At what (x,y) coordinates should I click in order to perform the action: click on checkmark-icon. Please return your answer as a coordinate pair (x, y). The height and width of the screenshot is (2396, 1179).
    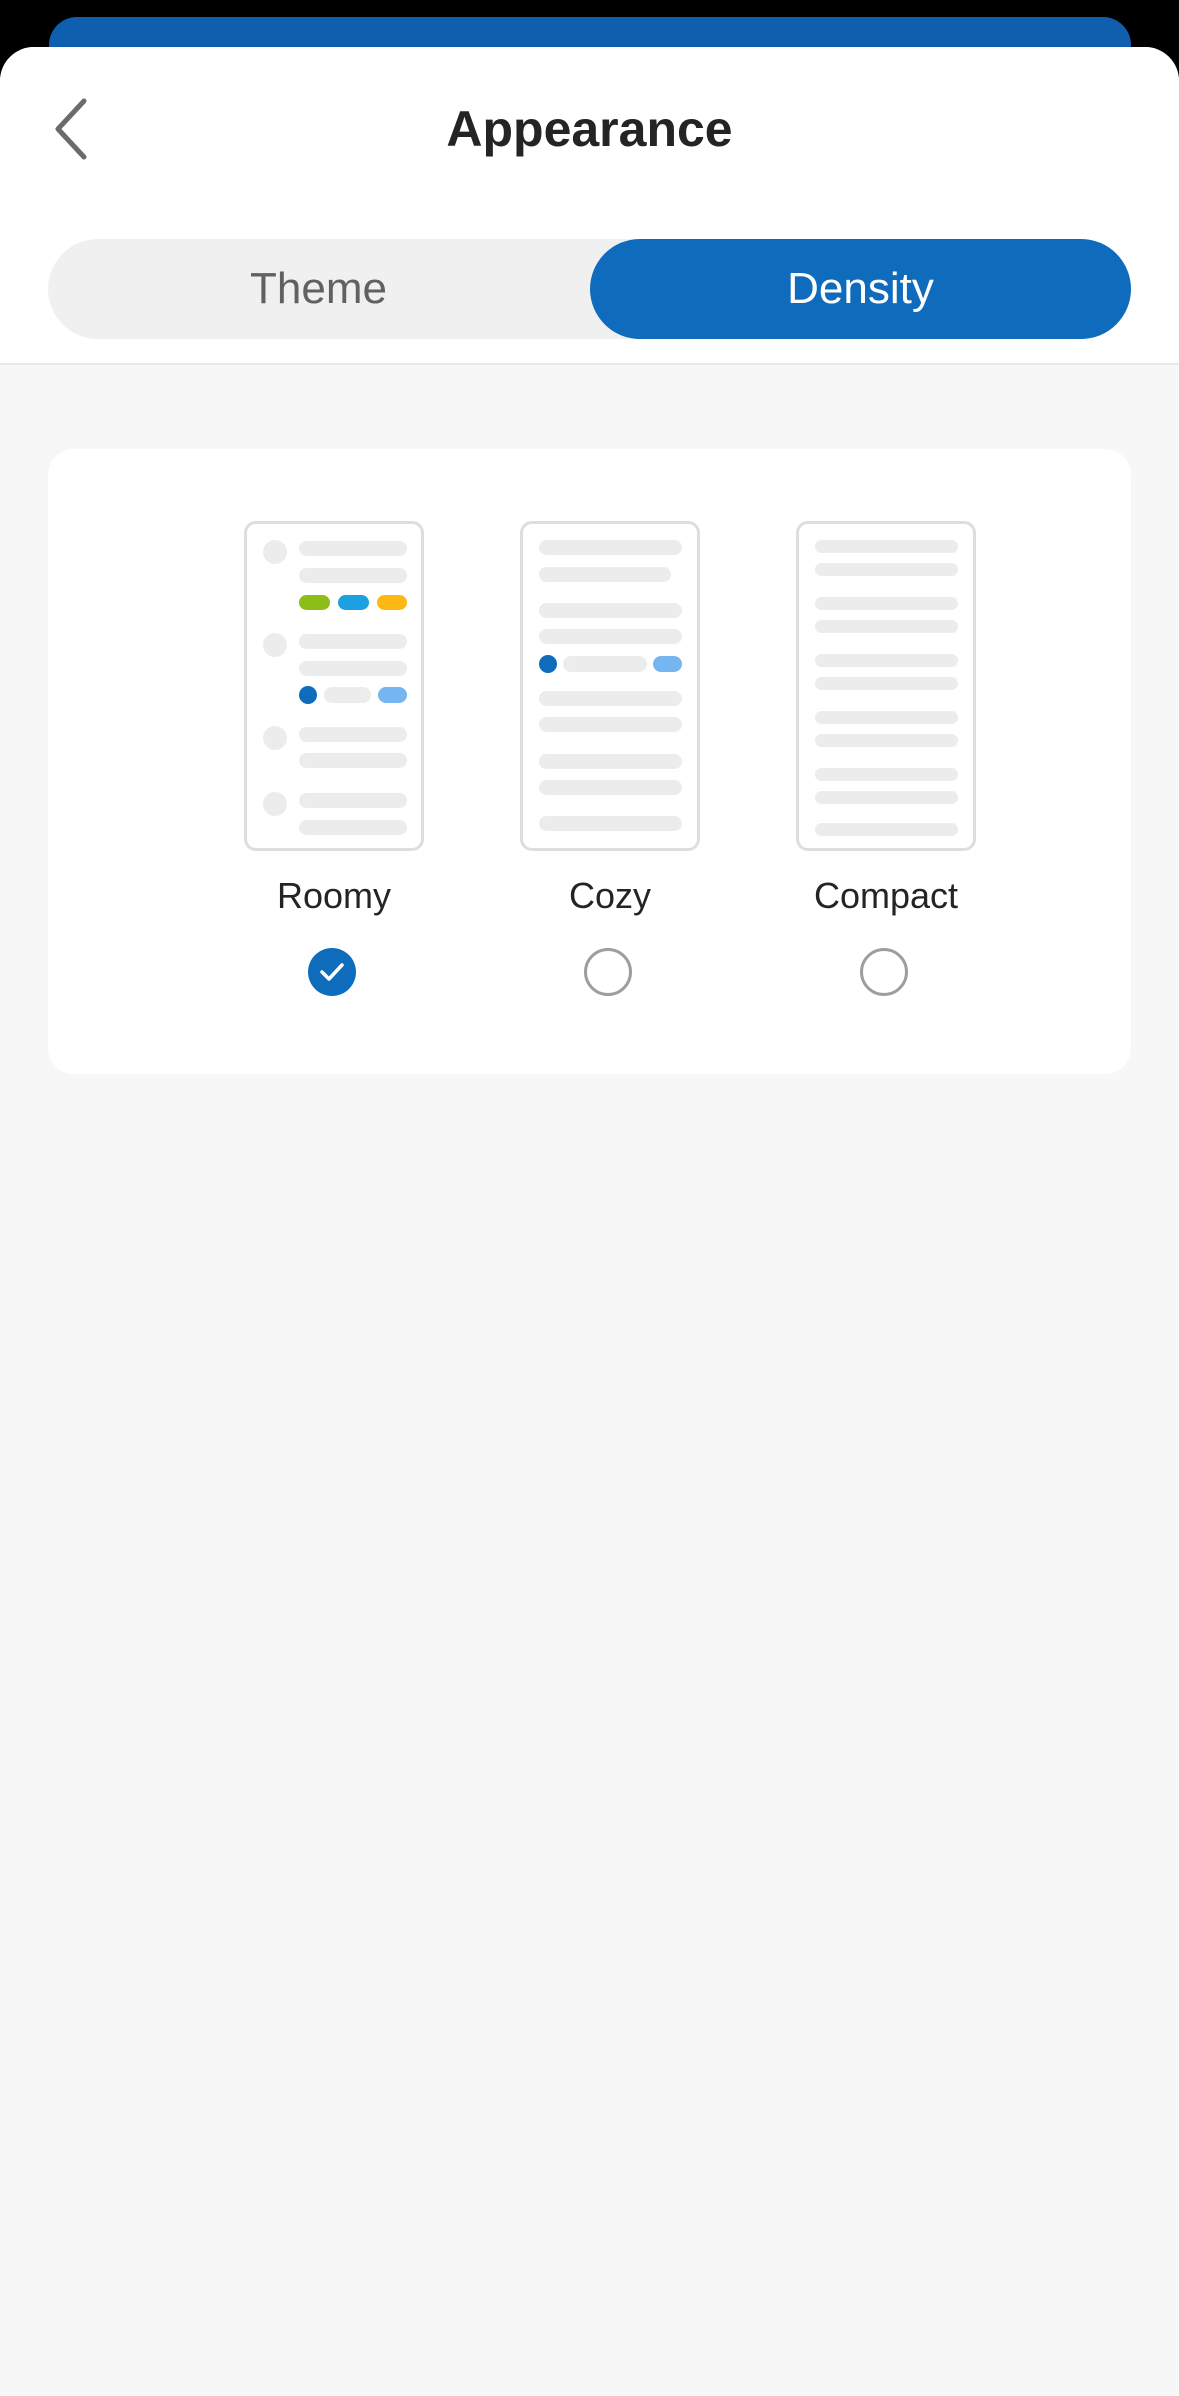
    Looking at the image, I should click on (332, 972).